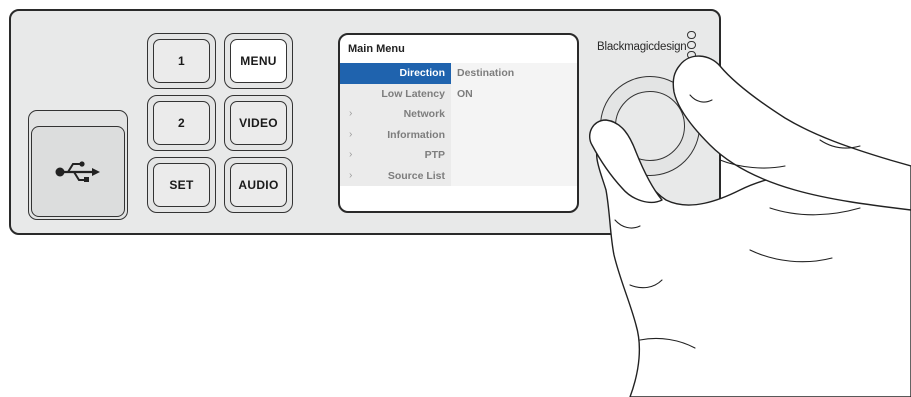 The height and width of the screenshot is (397, 911). I want to click on menu-item-source-list: › Source List, so click(458, 175).